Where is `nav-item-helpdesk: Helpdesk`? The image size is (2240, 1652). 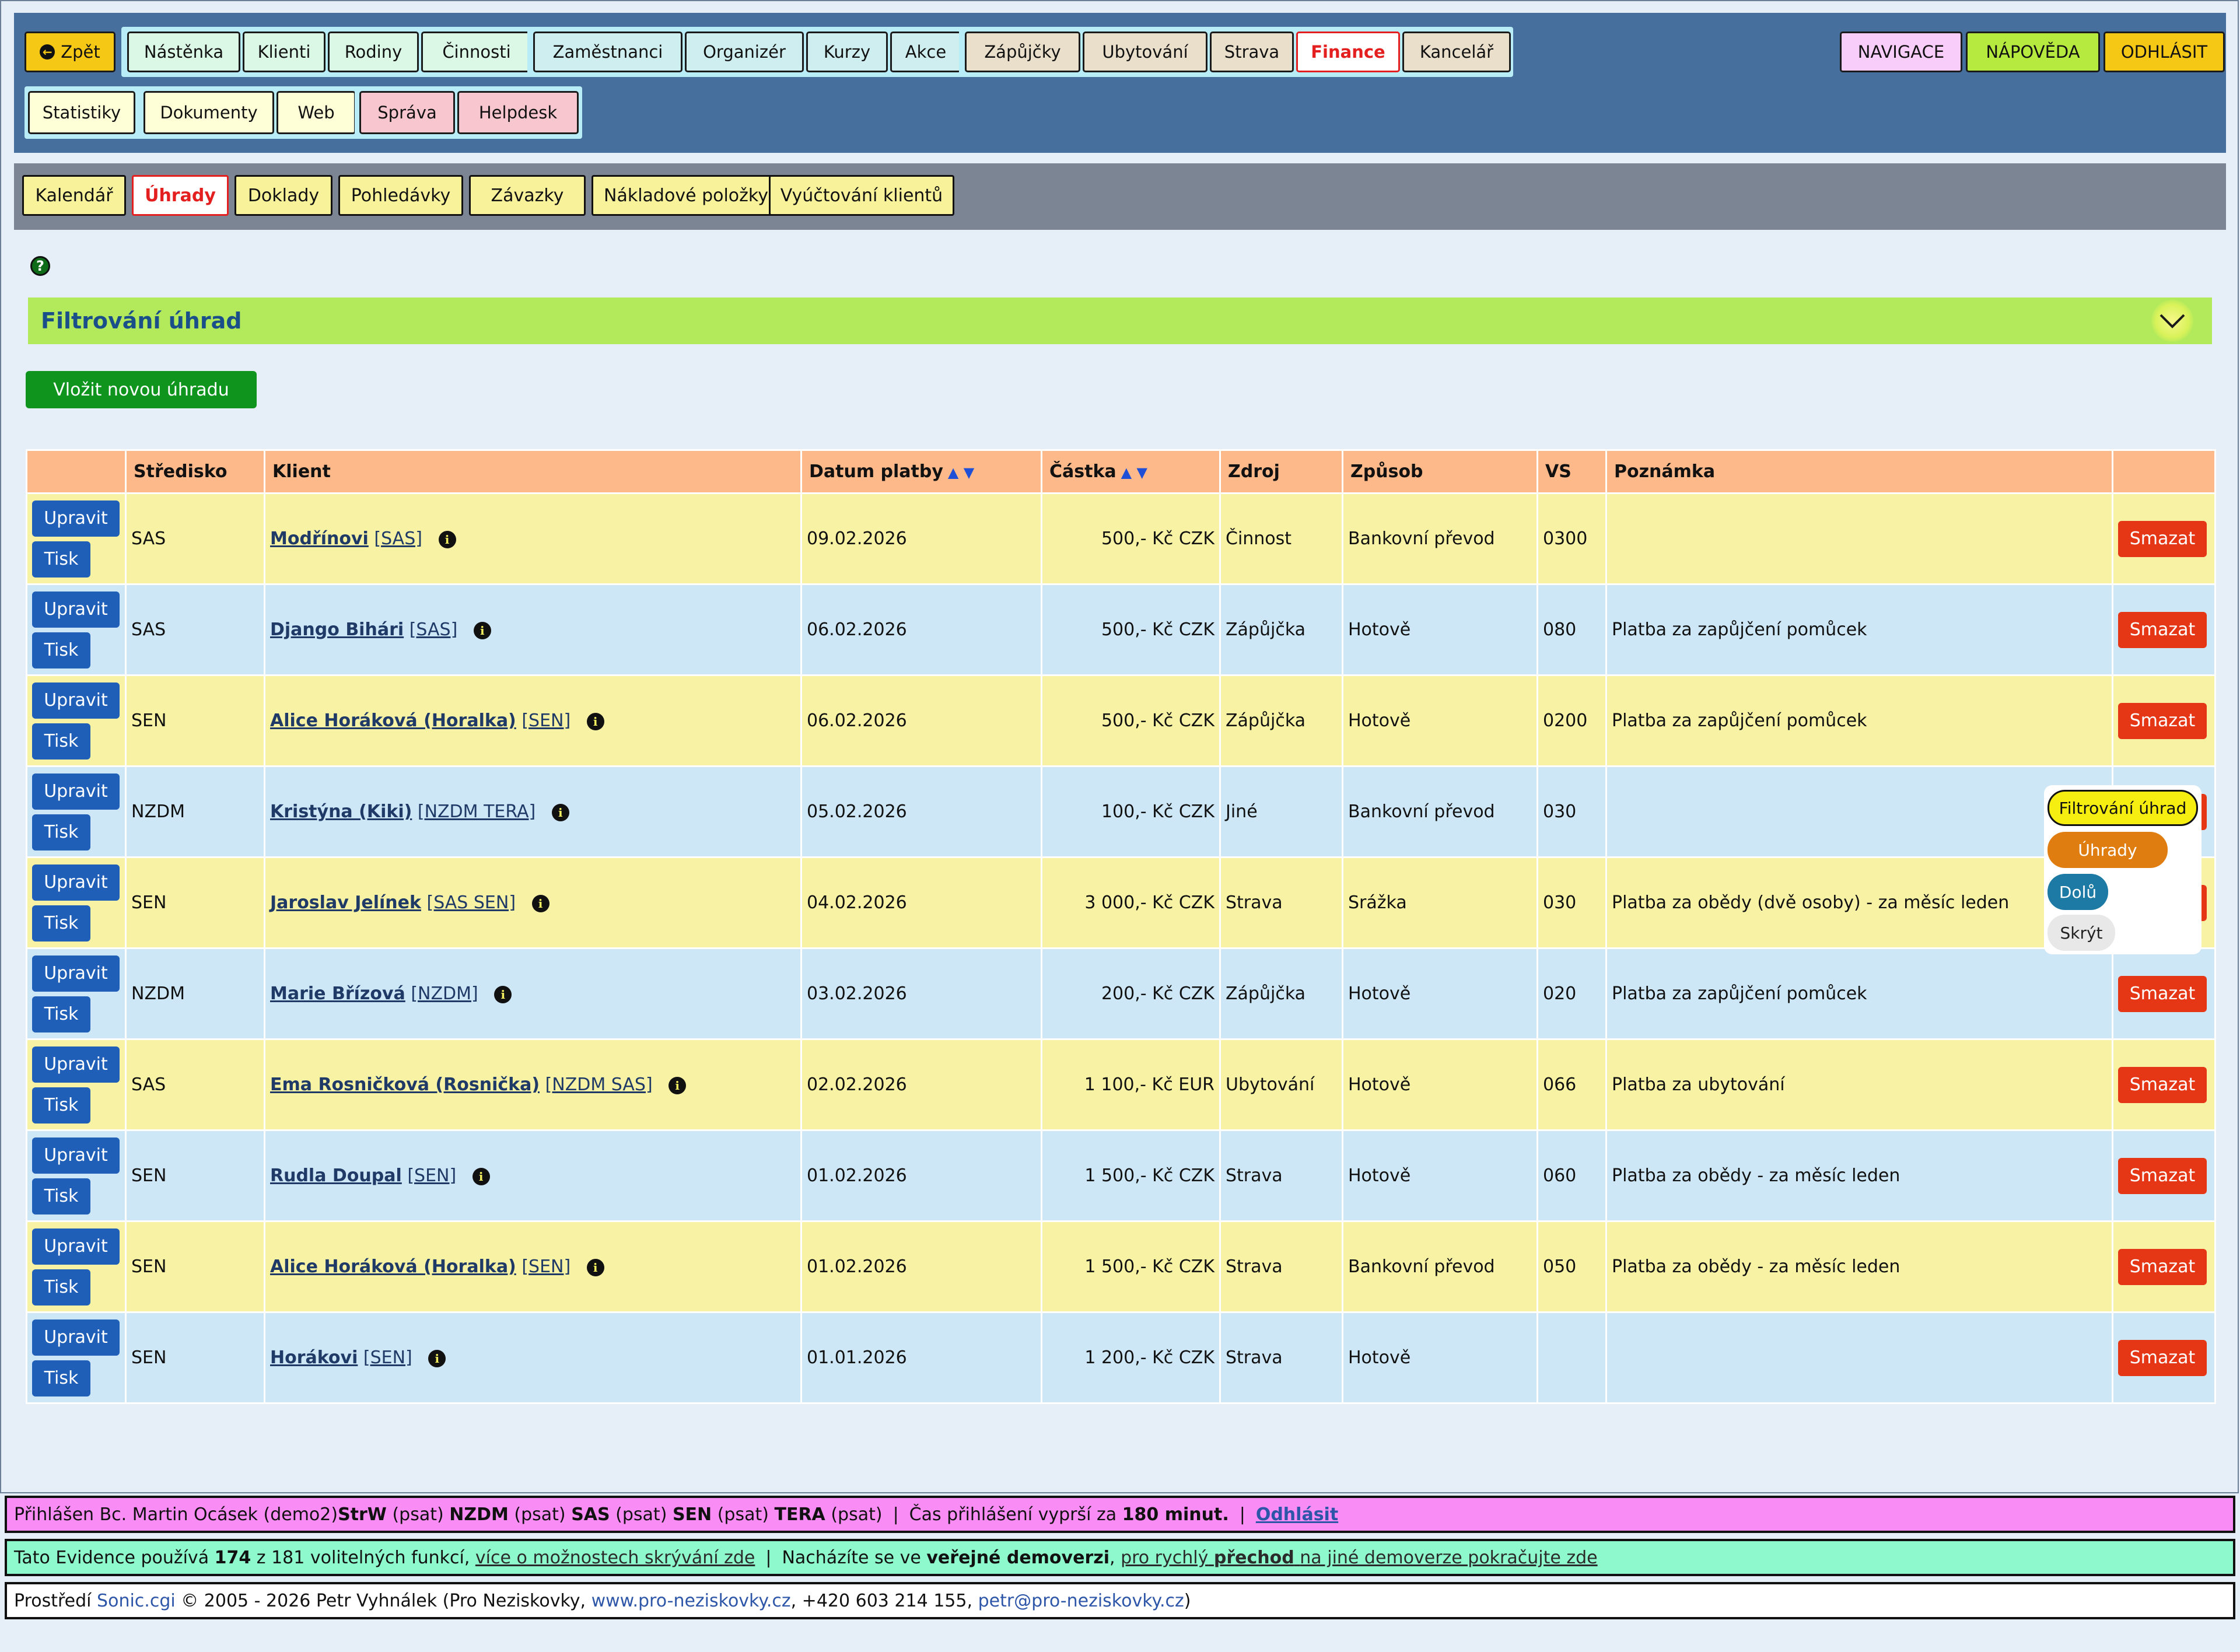
nav-item-helpdesk: Helpdesk is located at coordinates (518, 112).